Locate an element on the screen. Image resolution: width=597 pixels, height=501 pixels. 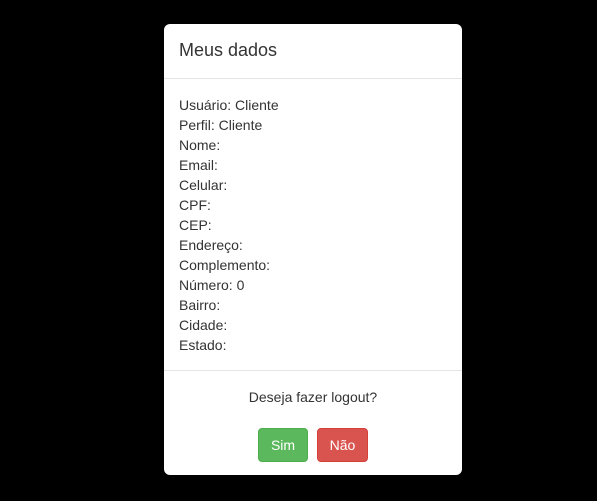
button-group: Sim Não is located at coordinates (313, 445).